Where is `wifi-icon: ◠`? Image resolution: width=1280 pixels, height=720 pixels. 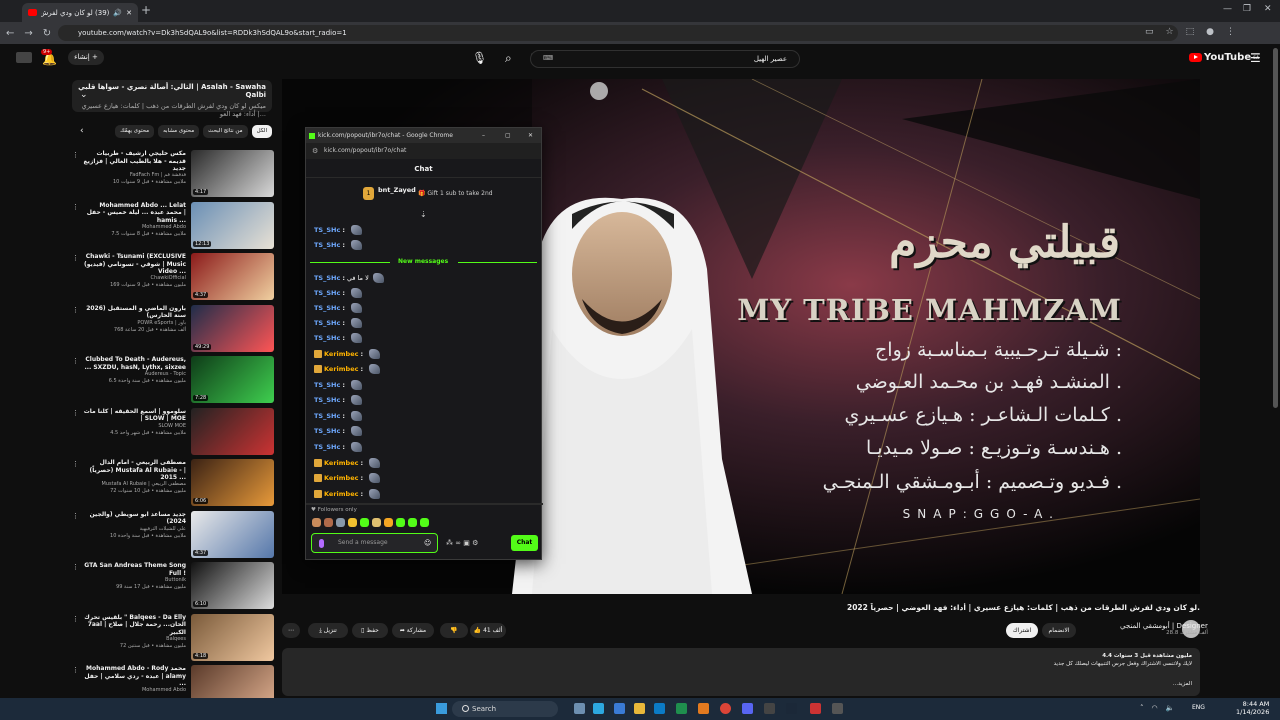
wifi-icon: ◠ is located at coordinates (1155, 708).